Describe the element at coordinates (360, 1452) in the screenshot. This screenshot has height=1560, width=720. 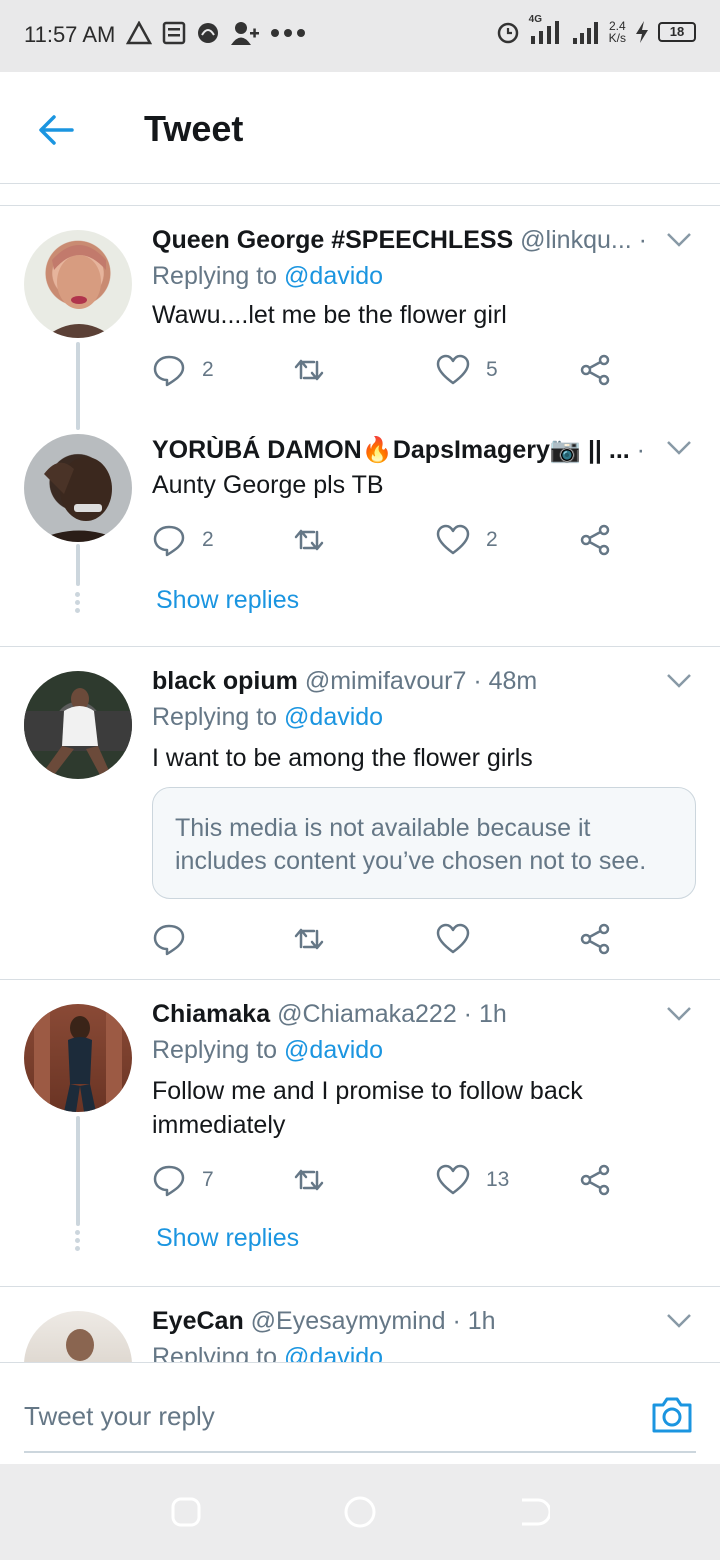
I see `reply-input-underline` at that location.